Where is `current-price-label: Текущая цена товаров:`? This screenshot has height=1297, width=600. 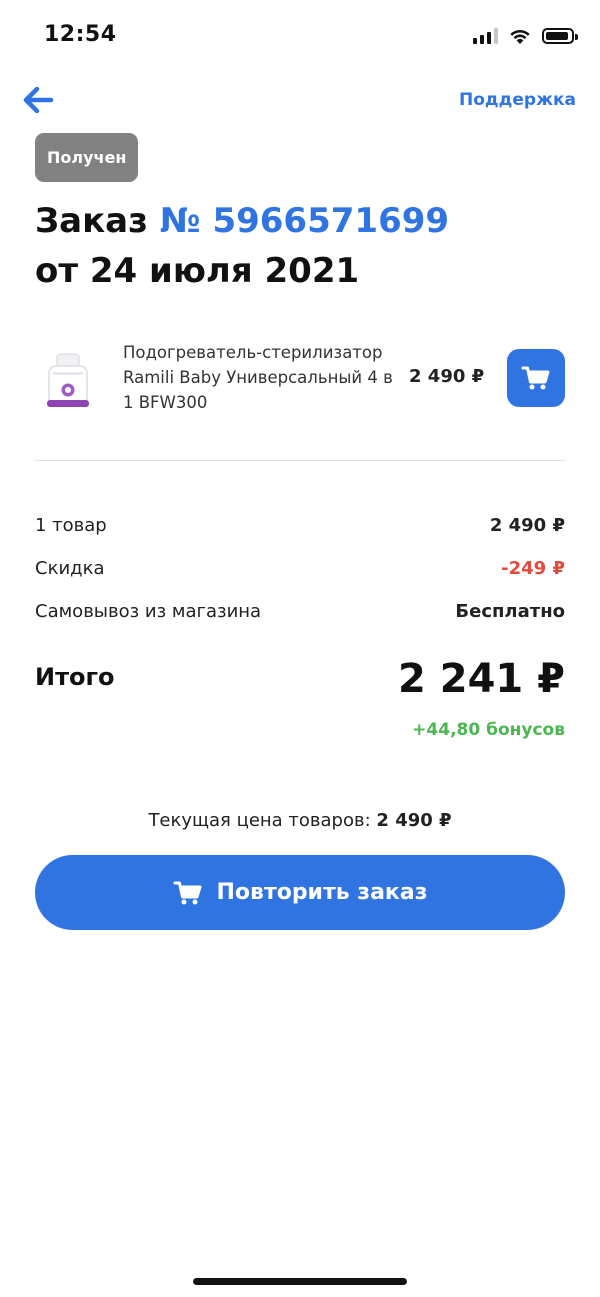
current-price-label: Текущая цена товаров: is located at coordinates (259, 820).